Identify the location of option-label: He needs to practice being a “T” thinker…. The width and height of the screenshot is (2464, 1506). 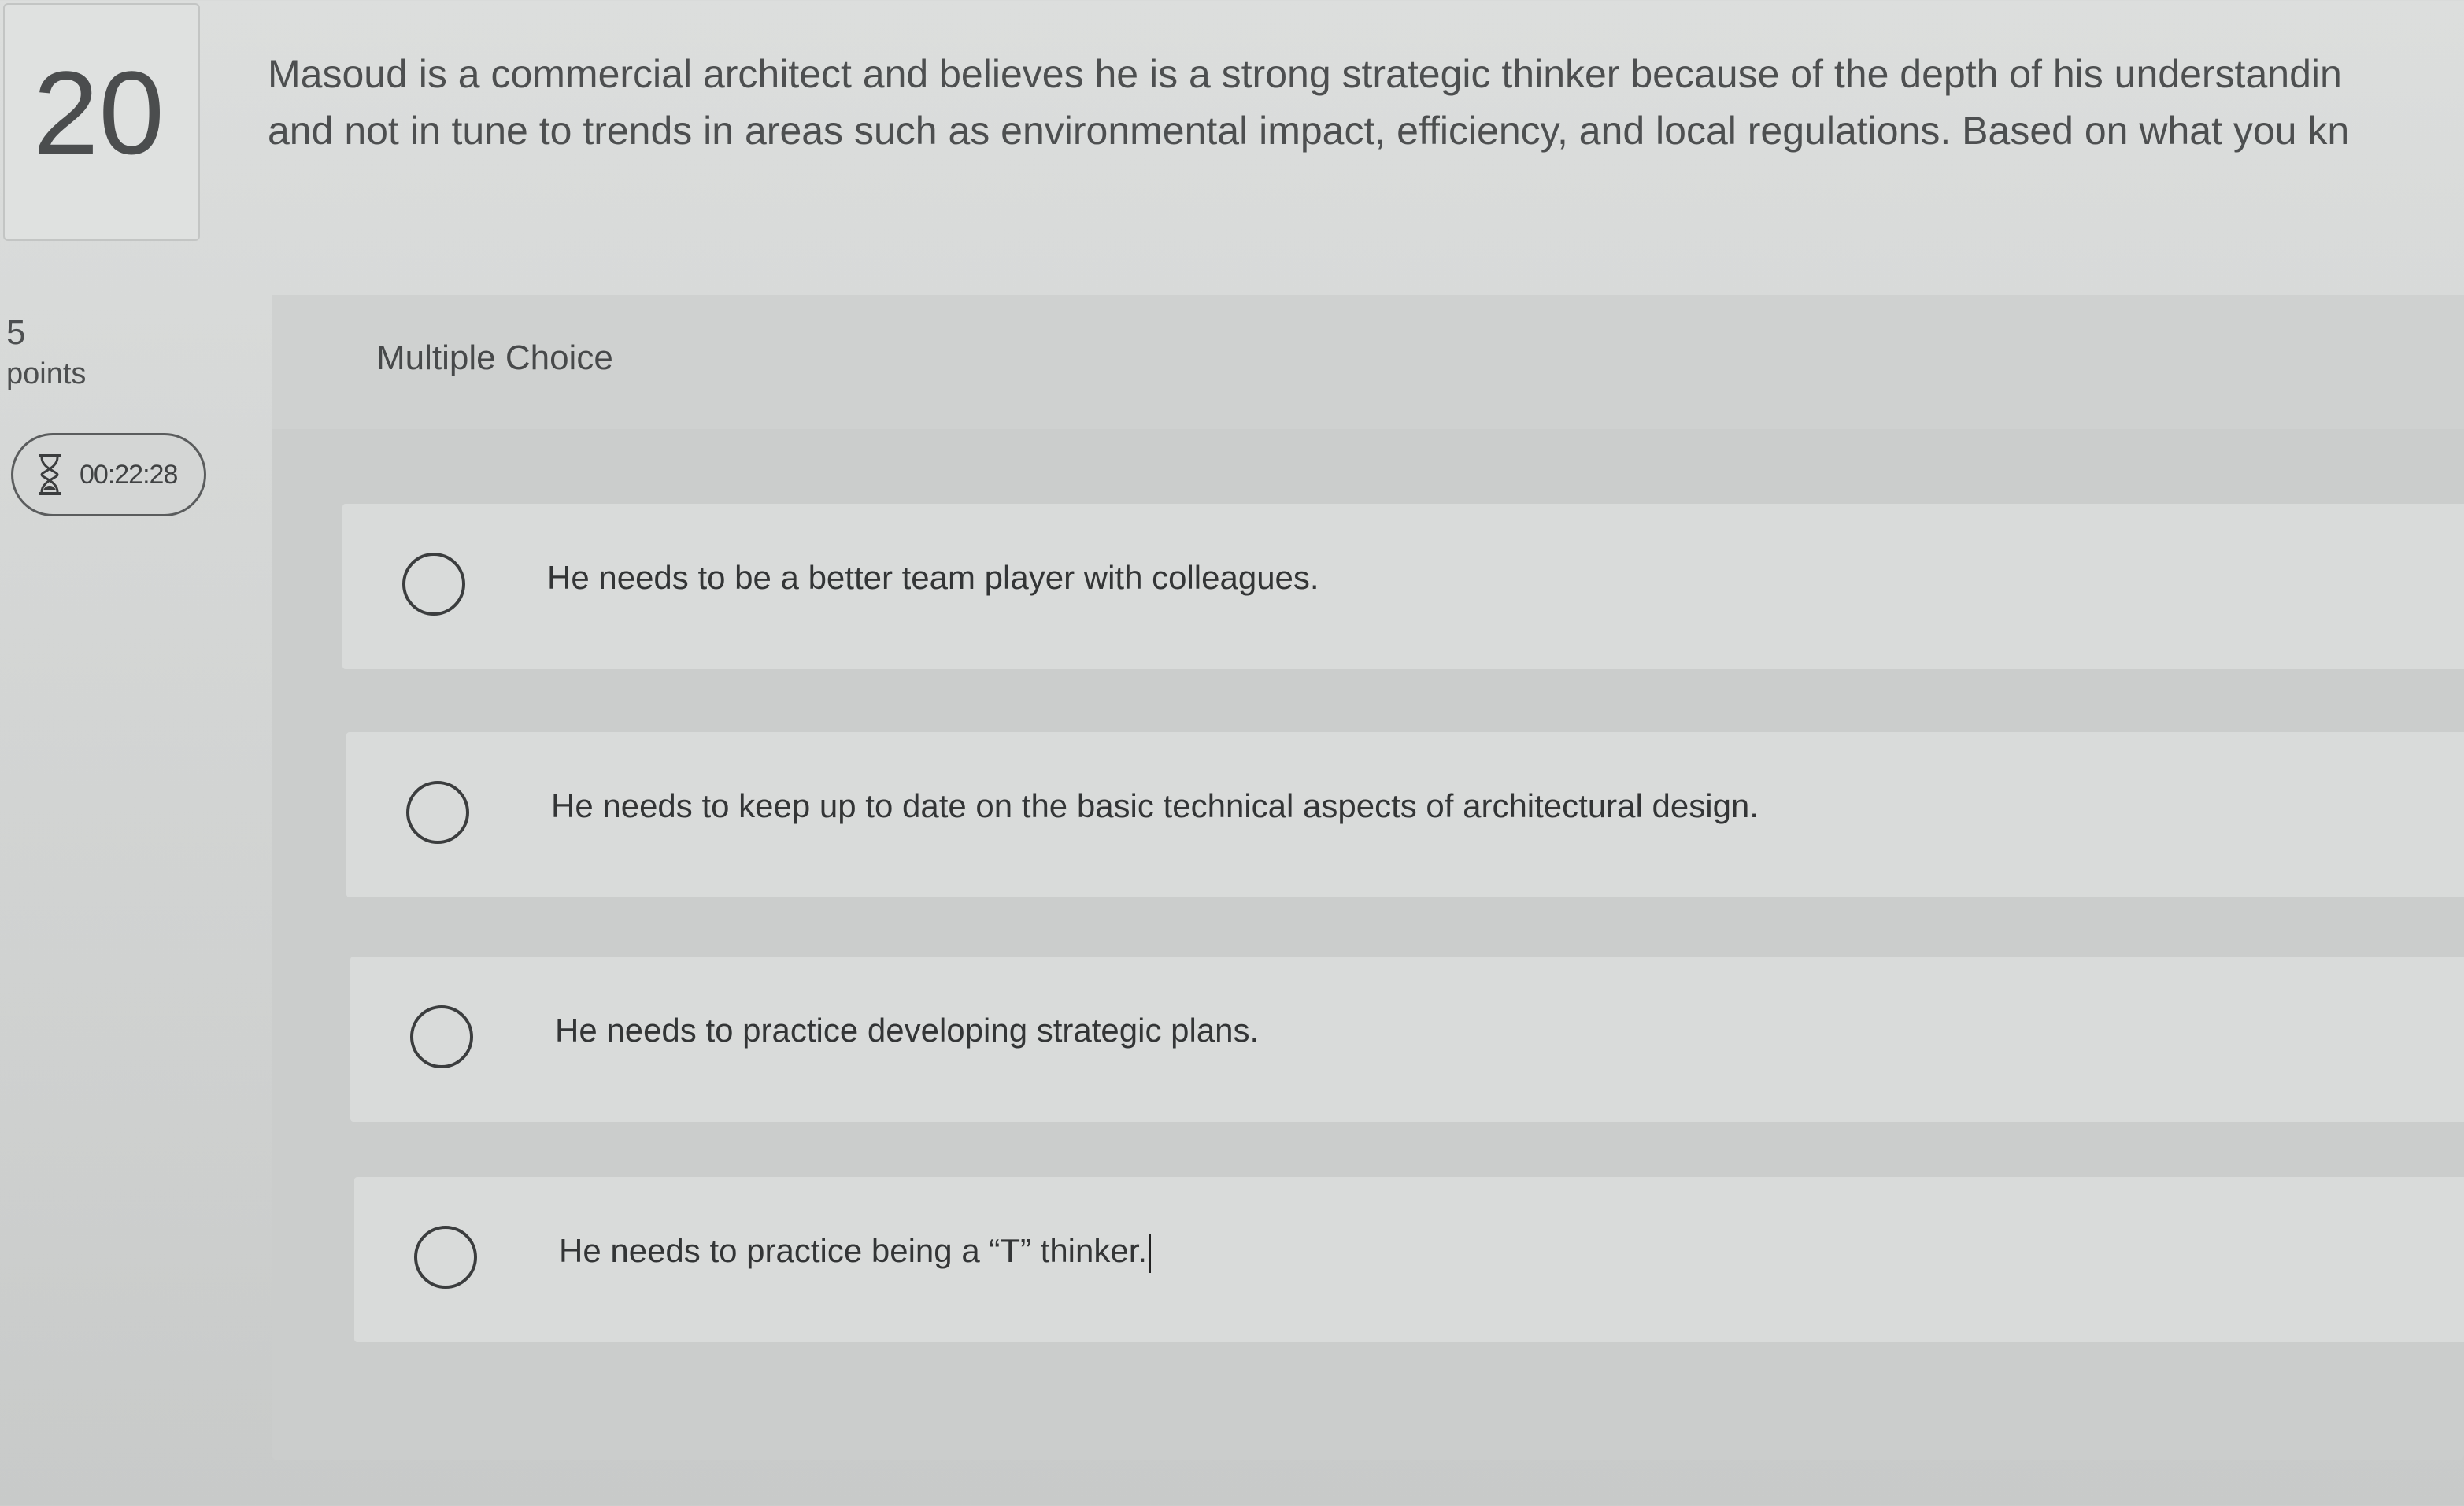
(856, 1252).